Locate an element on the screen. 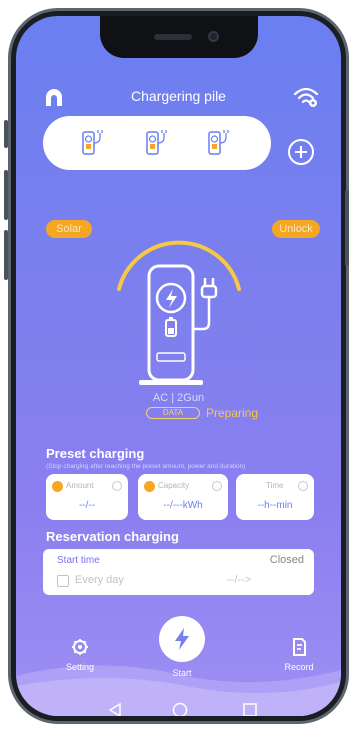 The height and width of the screenshot is (729, 353). tab-record-label: Record is located at coordinates (299, 667).